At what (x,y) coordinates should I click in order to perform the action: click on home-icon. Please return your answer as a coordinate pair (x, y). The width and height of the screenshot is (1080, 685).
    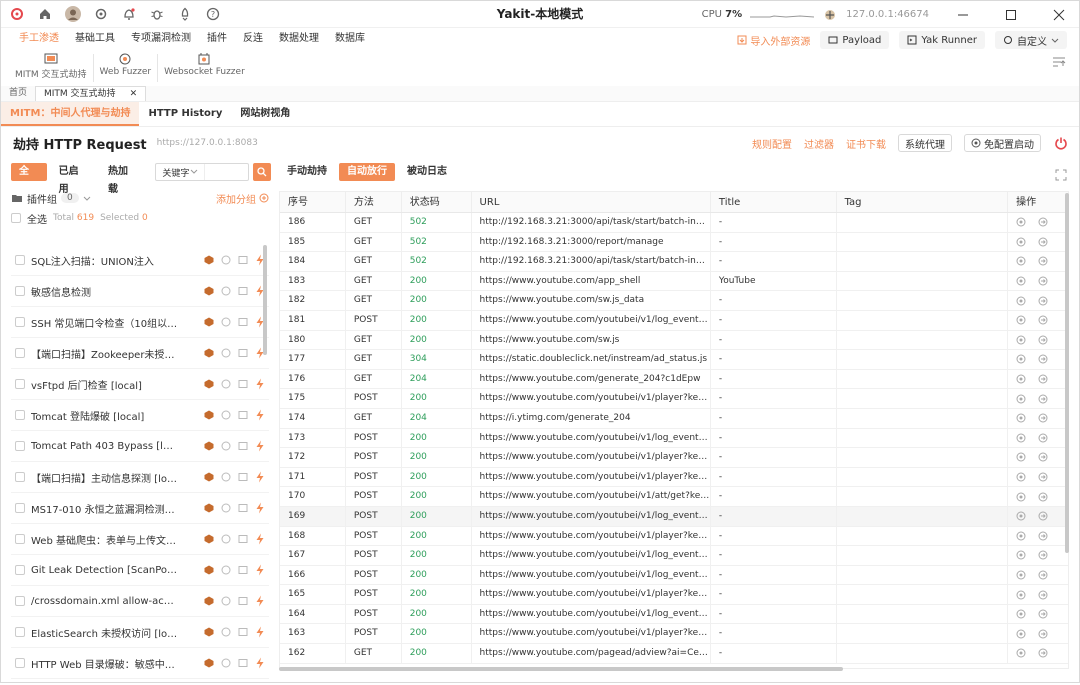
    Looking at the image, I should click on (45, 14).